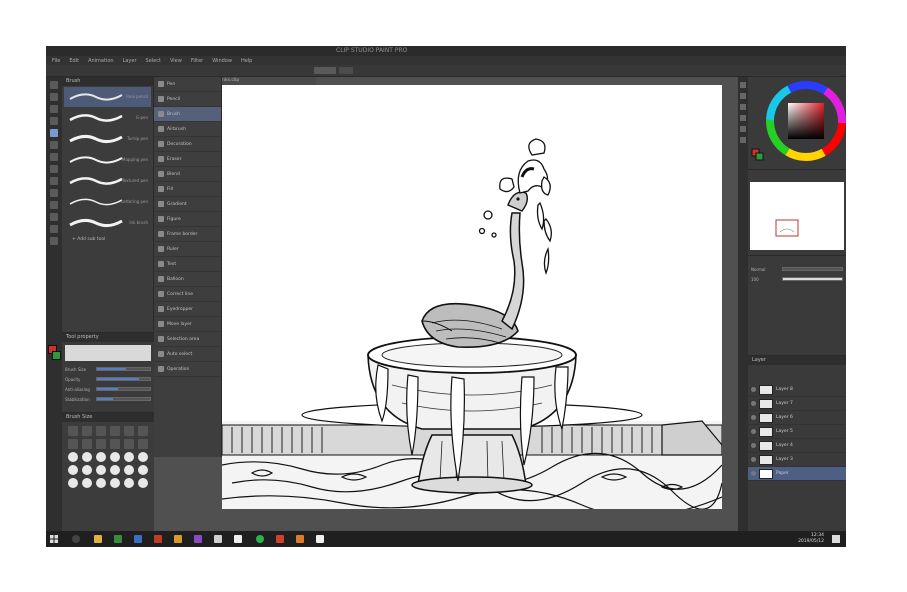 The height and width of the screenshot is (592, 907). I want to click on brush-item: Ink brush, so click(107, 223).